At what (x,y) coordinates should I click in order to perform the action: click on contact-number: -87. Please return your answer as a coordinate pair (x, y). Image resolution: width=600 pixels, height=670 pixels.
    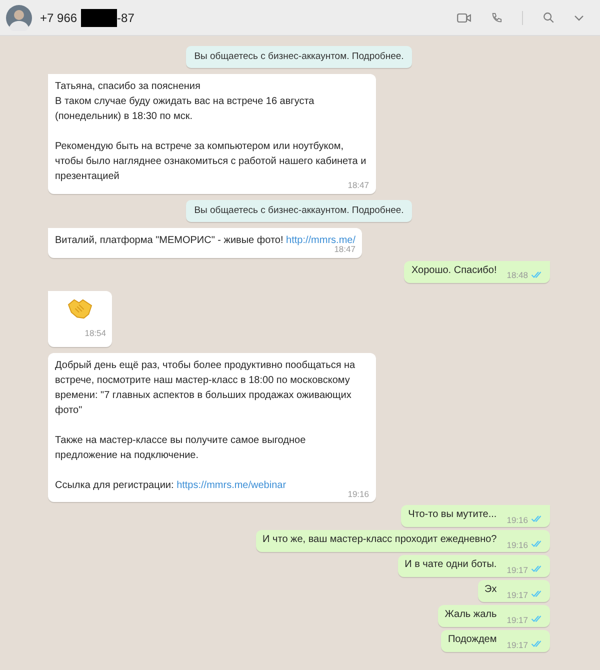
    Looking at the image, I should click on (125, 18).